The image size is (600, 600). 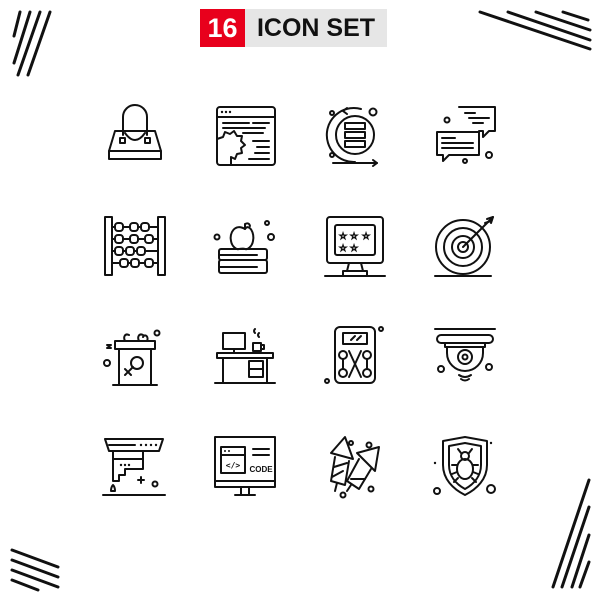 I want to click on security-camera-icon, so click(x=465, y=355).